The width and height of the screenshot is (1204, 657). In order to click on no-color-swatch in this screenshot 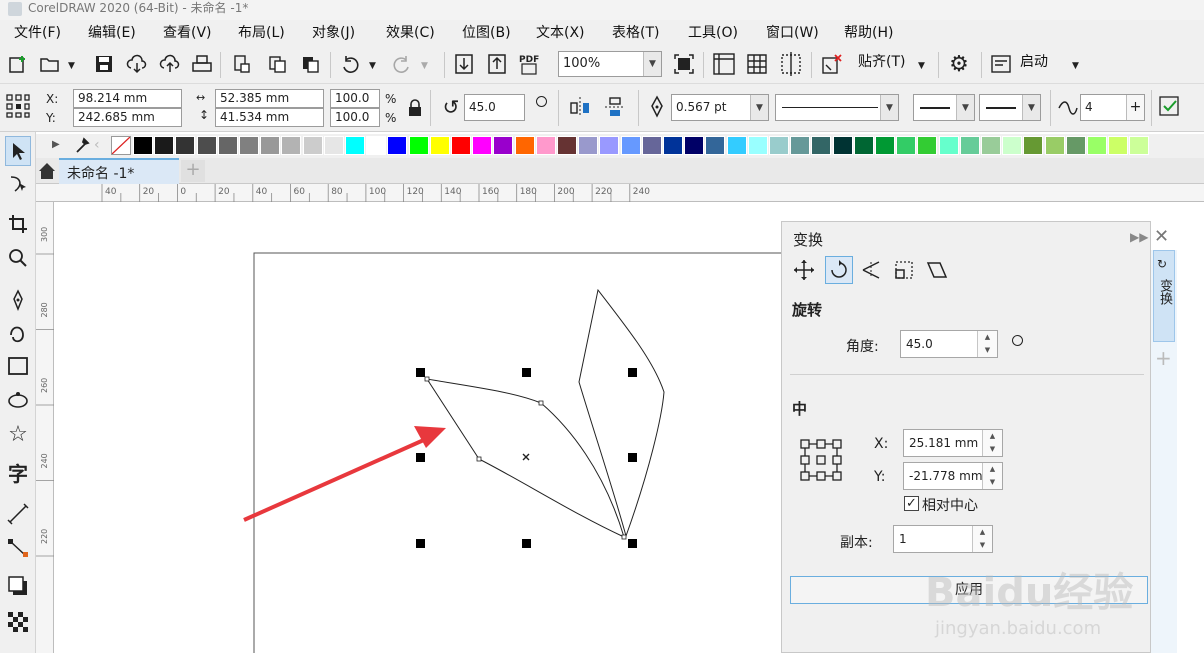, I will do `click(121, 145)`.